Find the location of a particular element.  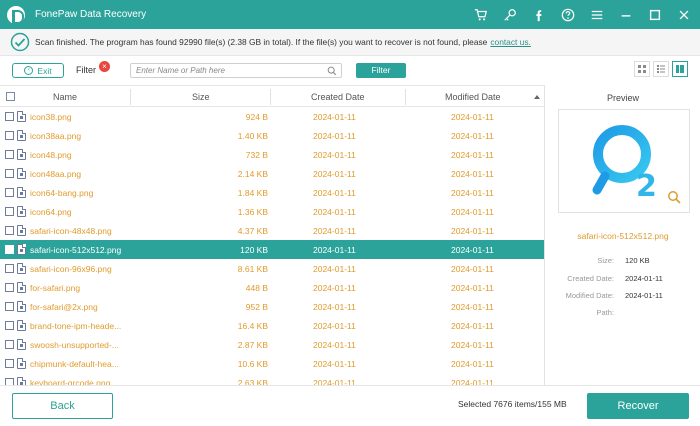

facebook-icon is located at coordinates (539, 15).